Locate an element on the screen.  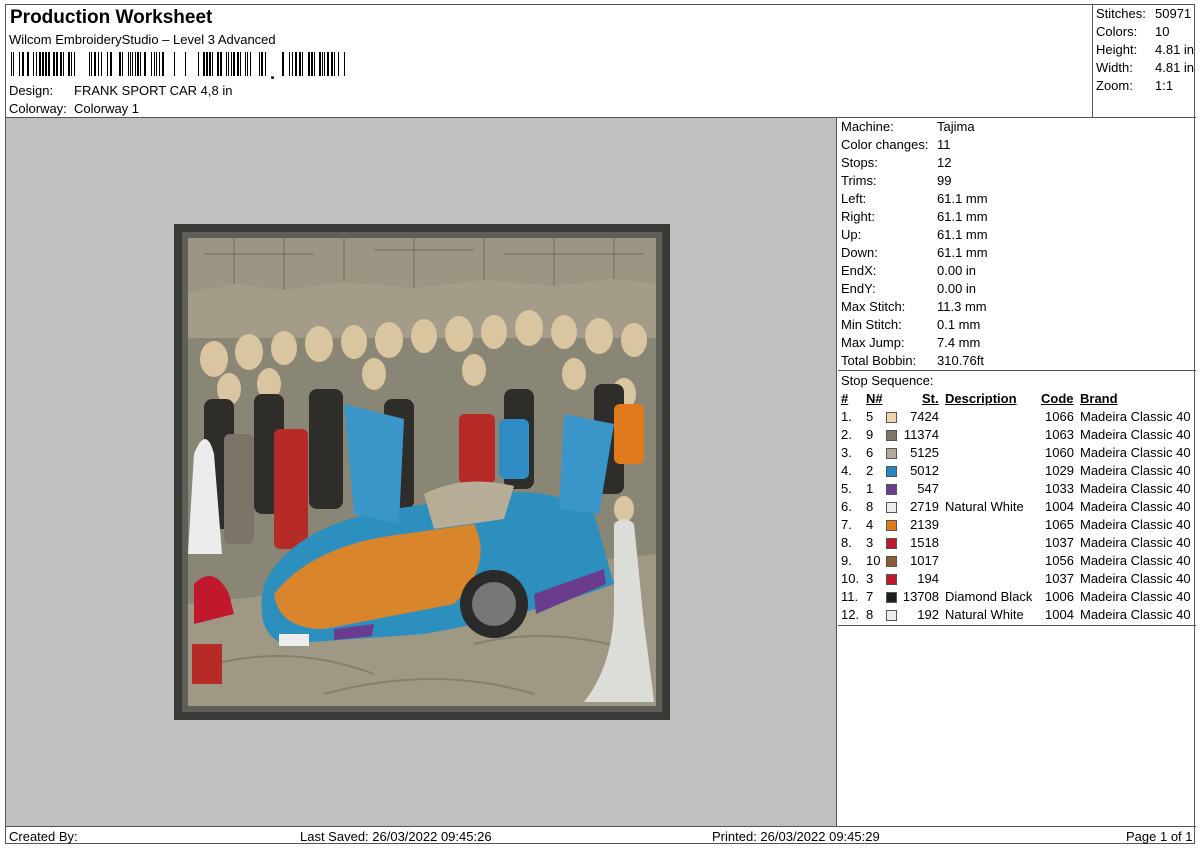
table-row: 5. 1 547 1033 Madeira Classic 40 is located at coordinates (1017, 490).